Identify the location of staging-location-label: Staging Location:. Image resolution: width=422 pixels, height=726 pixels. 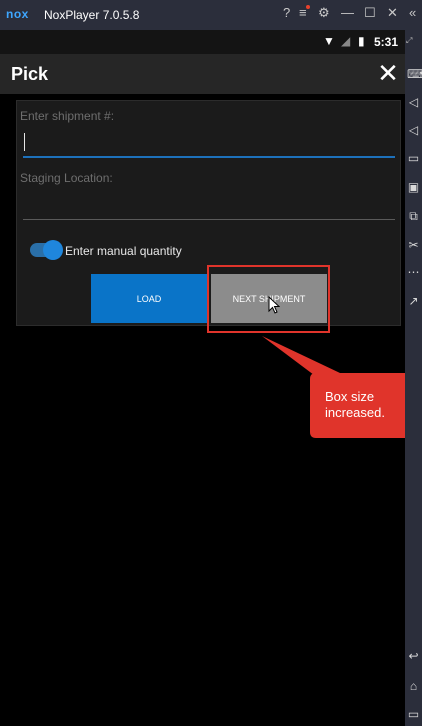
(66, 178).